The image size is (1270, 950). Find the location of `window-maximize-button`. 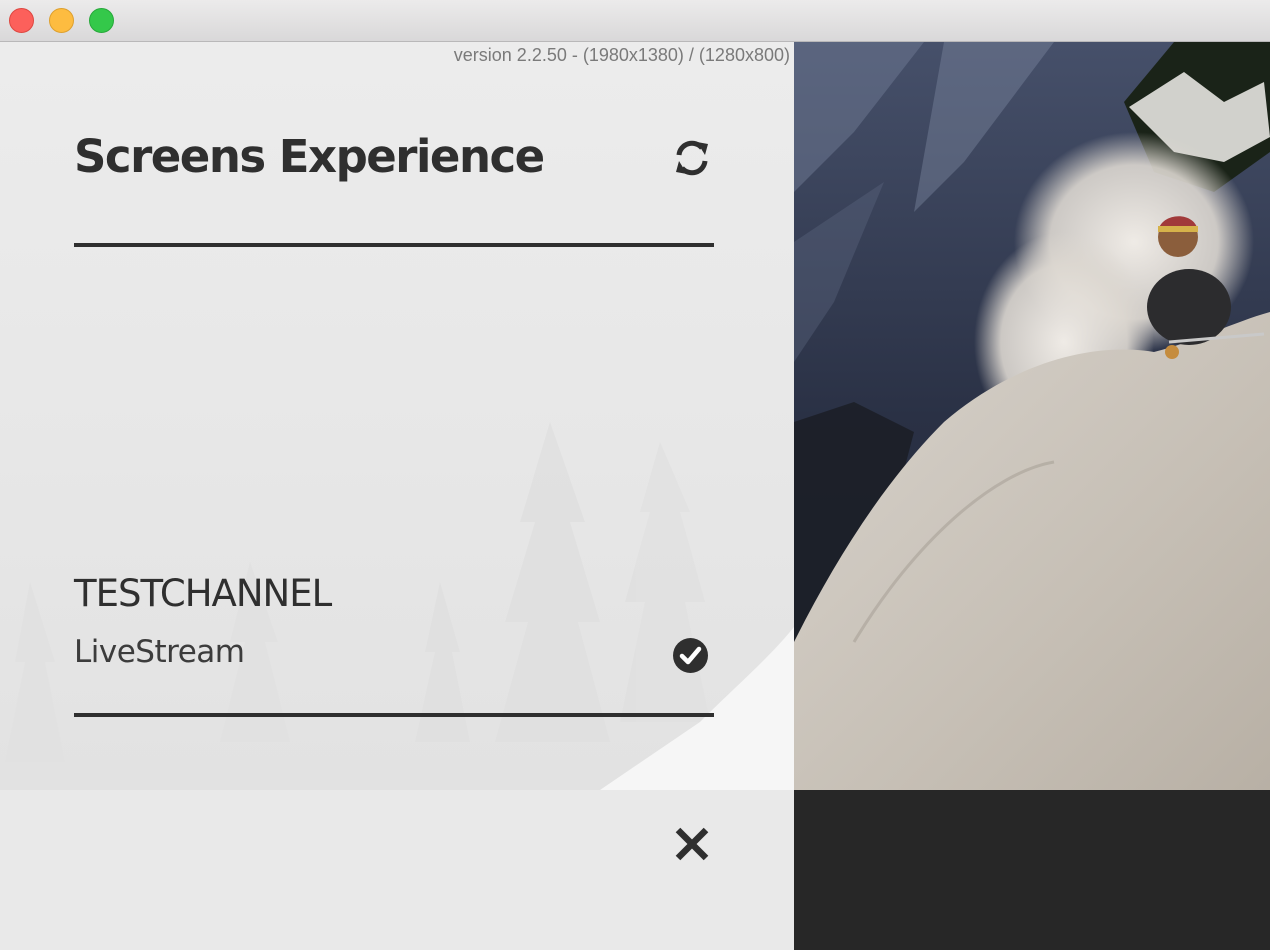

window-maximize-button is located at coordinates (101, 20).